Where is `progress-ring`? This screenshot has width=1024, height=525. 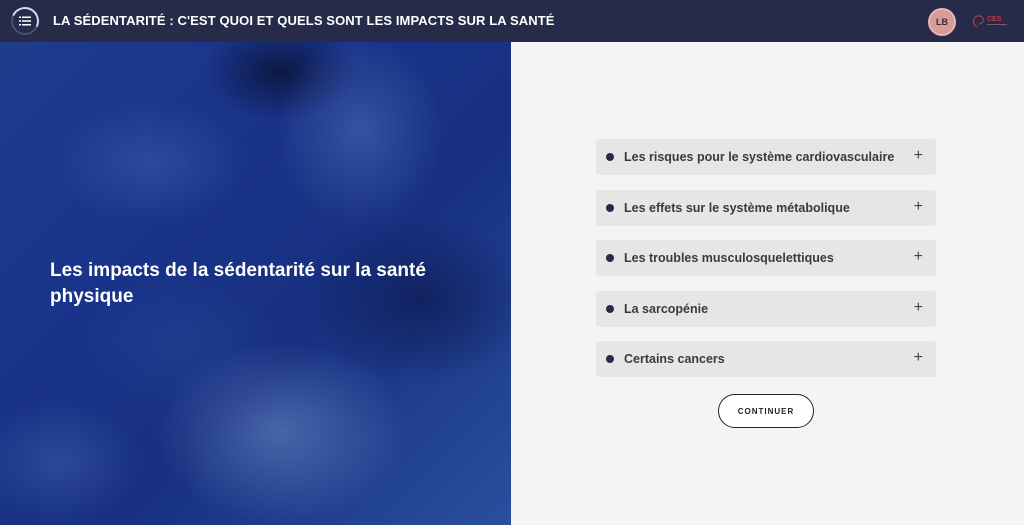
progress-ring is located at coordinates (25, 21).